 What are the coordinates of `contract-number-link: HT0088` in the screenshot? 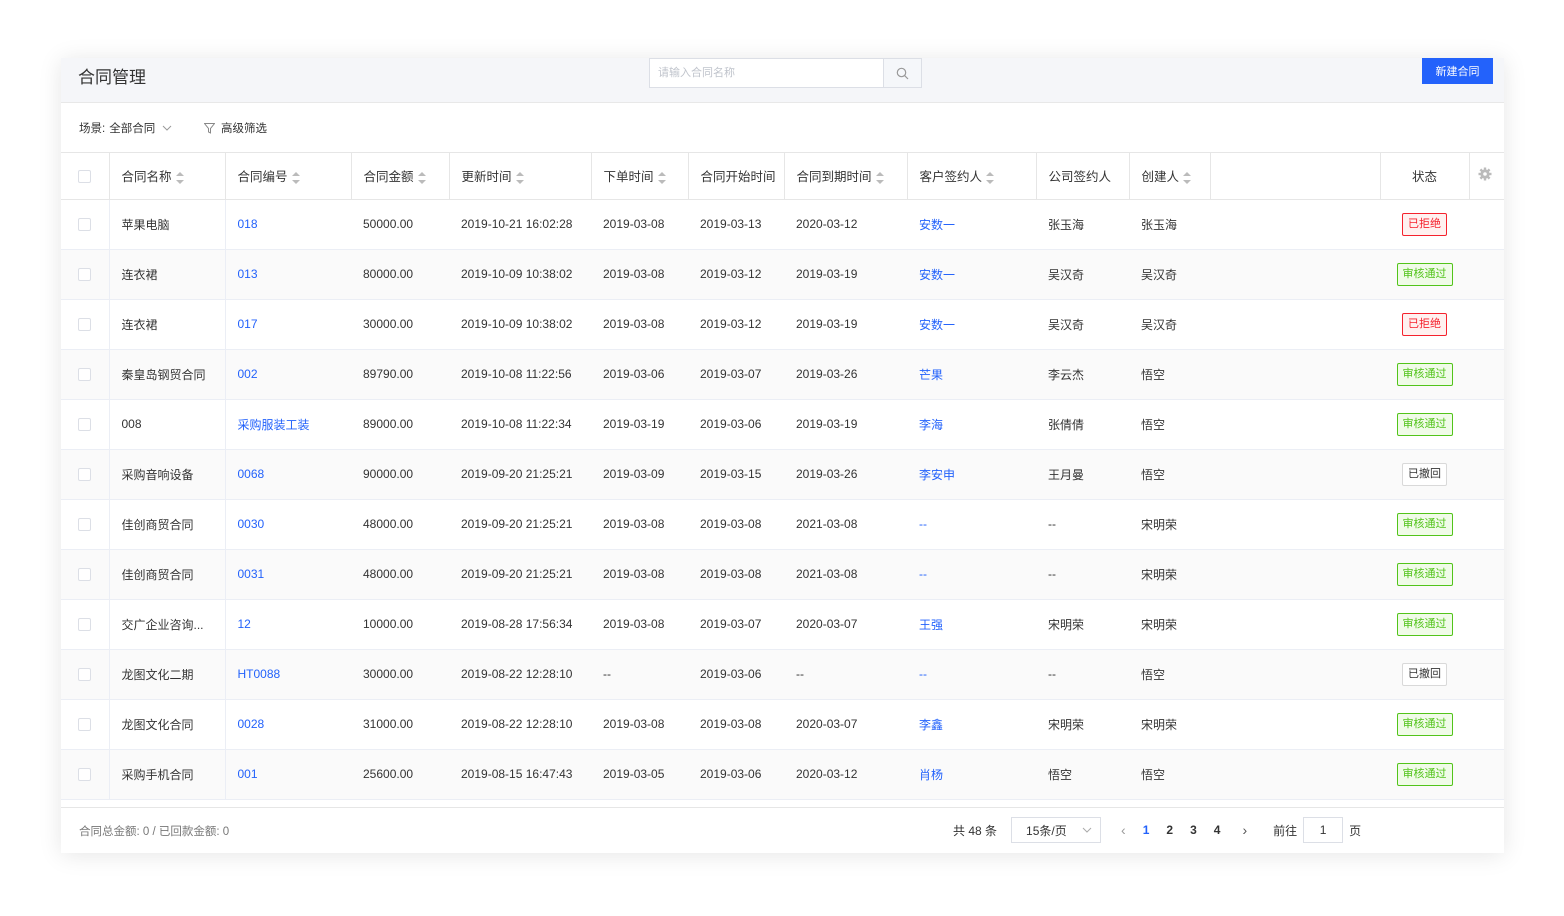 It's located at (259, 674).